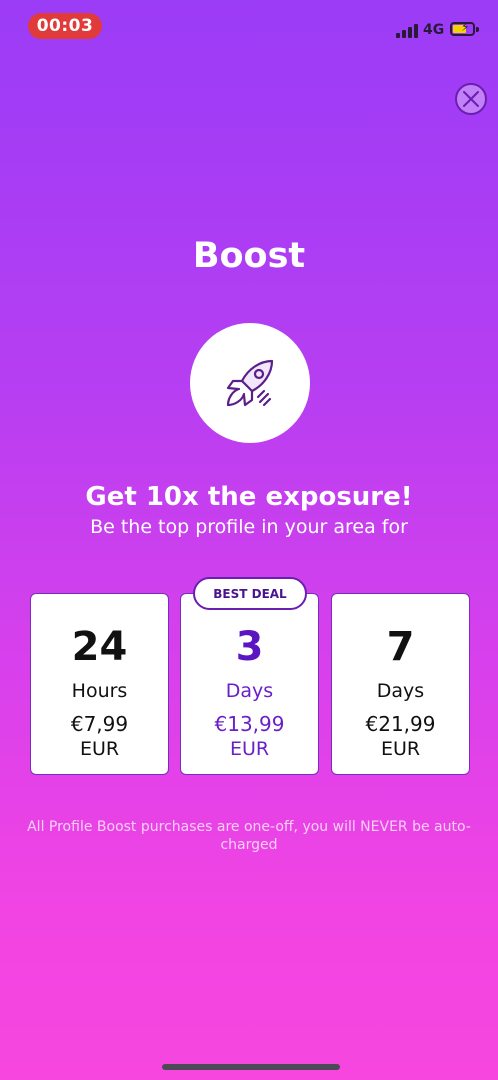 The width and height of the screenshot is (498, 1080). Describe the element at coordinates (434, 30) in the screenshot. I see `network-type: 4G` at that location.